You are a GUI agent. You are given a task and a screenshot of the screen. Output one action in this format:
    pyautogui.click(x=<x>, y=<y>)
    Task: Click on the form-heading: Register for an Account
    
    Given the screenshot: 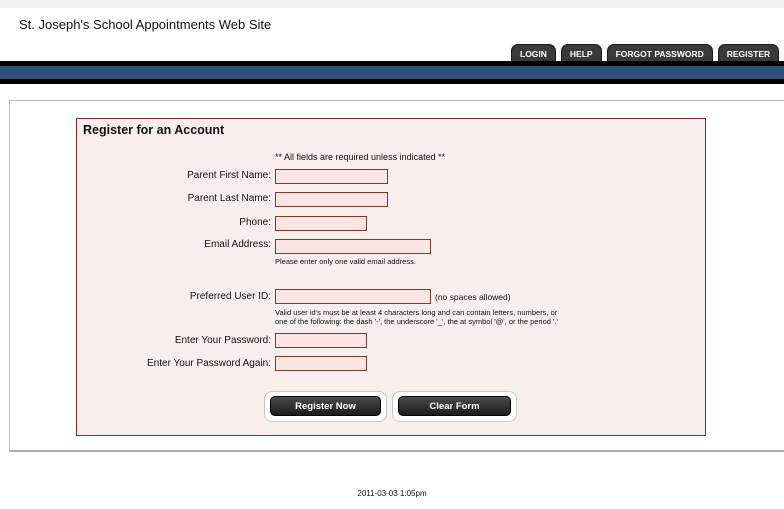 What is the action you would take?
    pyautogui.click(x=154, y=130)
    